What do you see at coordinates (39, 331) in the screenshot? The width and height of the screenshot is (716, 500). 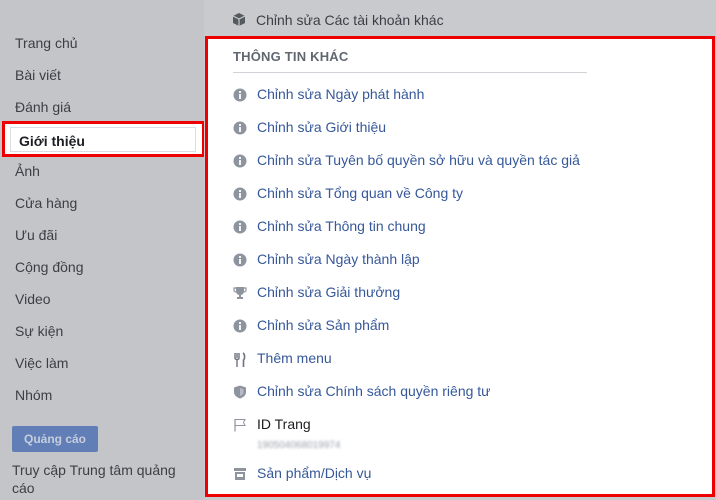 I see `sidebar-item-events: Sự kiện` at bounding box center [39, 331].